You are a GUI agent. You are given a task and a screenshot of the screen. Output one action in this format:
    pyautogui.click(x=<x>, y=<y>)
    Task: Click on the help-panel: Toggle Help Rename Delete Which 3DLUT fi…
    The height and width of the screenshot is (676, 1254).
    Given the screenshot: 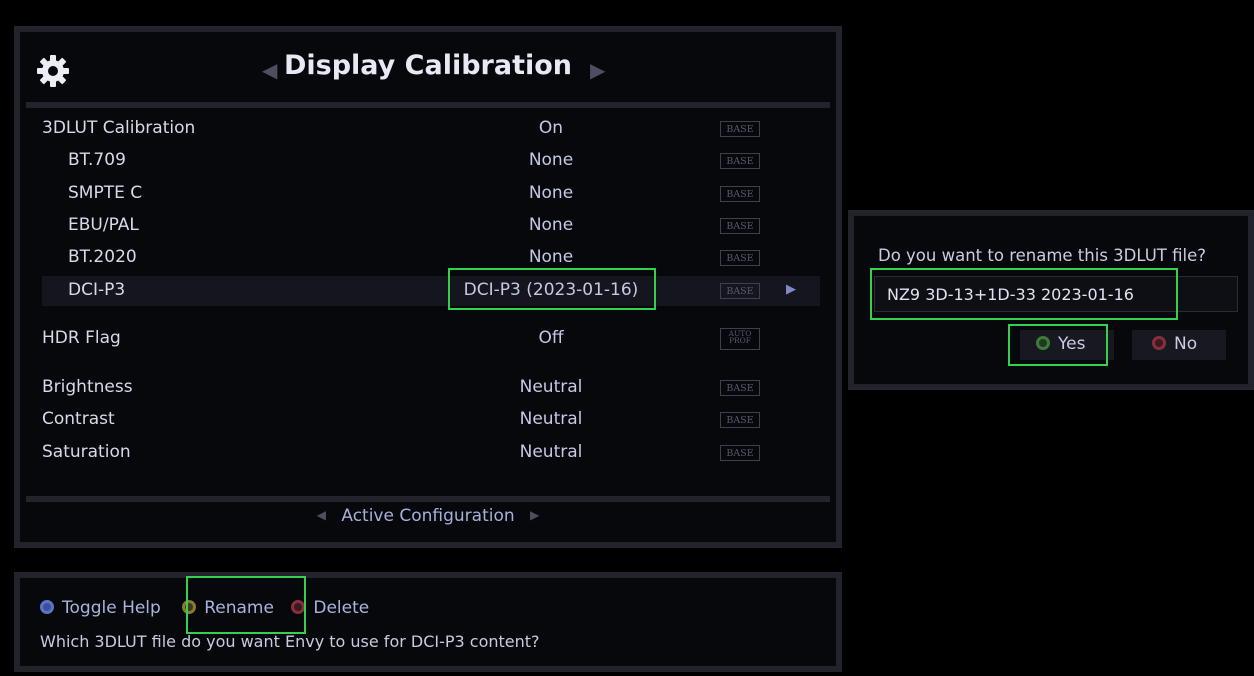 What is the action you would take?
    pyautogui.click(x=428, y=622)
    